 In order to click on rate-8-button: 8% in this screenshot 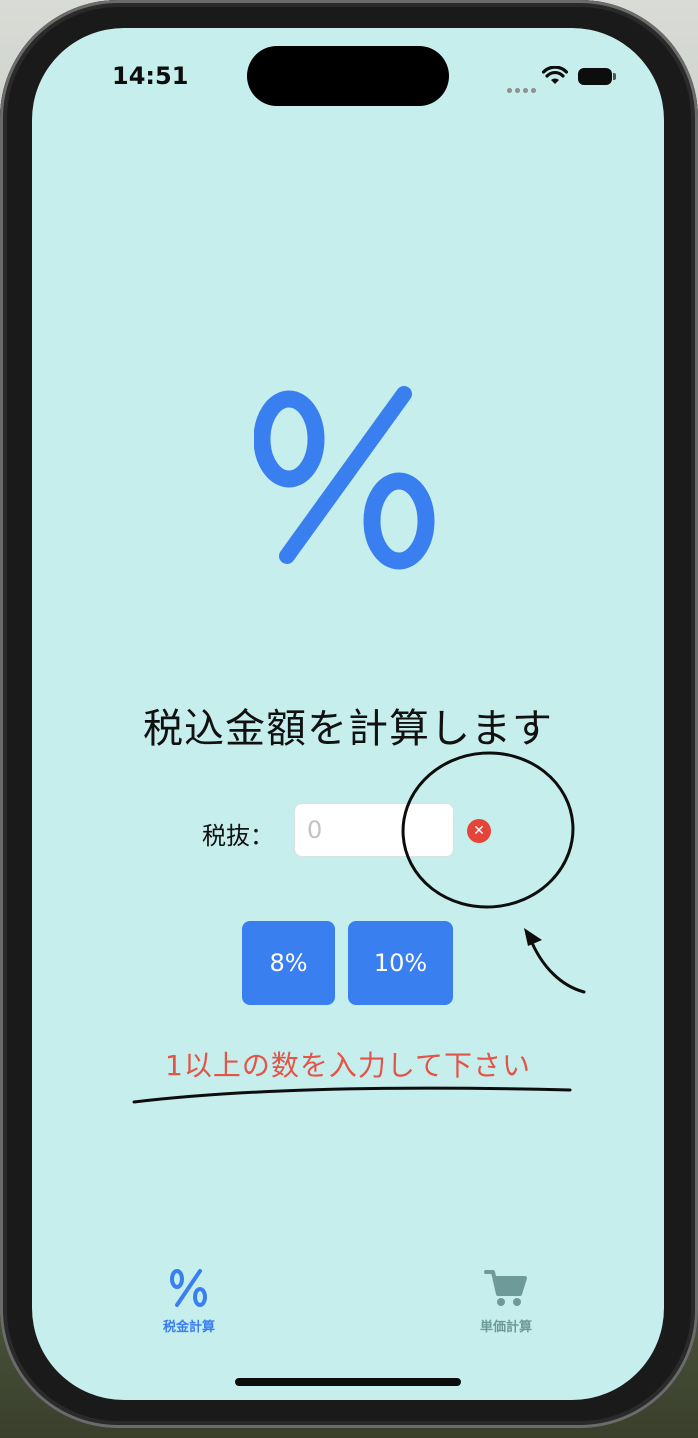, I will do `click(288, 963)`.